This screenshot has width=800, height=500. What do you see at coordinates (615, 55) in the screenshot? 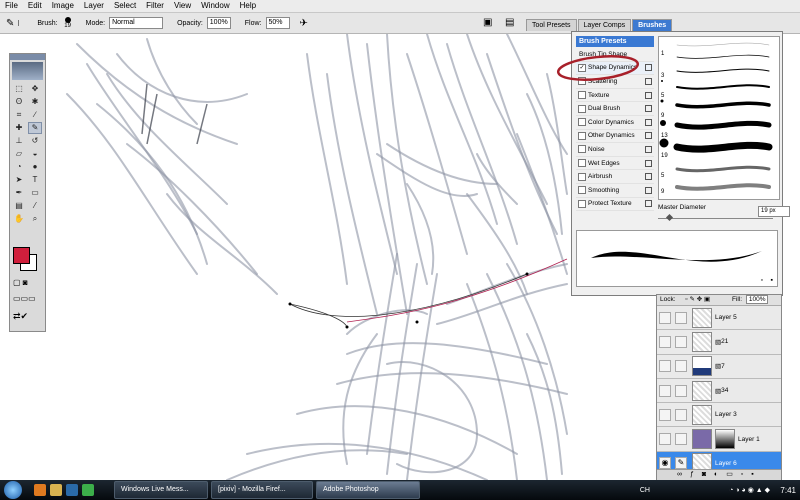
I see `brush-tip-shape-item: Brush Tip Shape` at bounding box center [615, 55].